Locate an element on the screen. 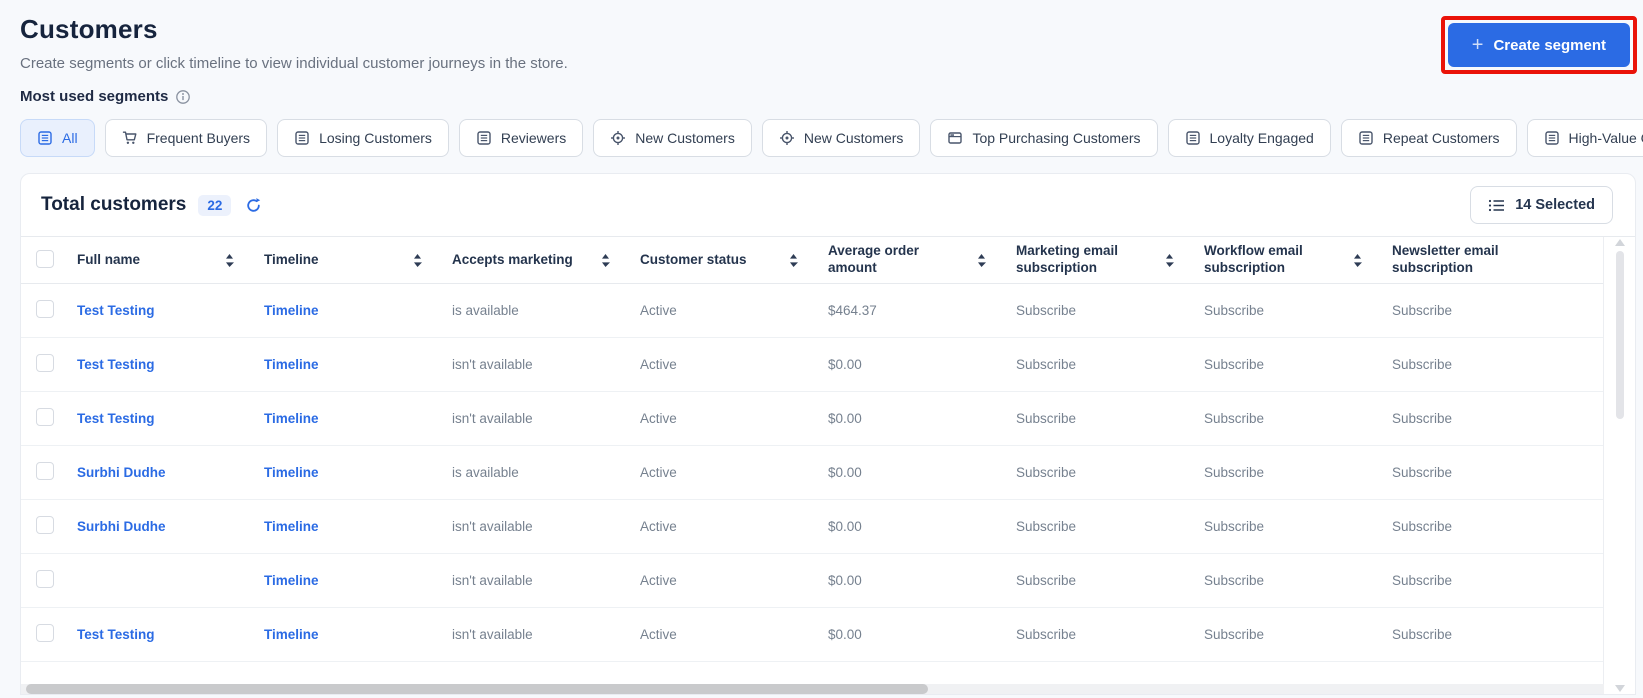  column-header-marketing-email: Marketing email subscription is located at coordinates (1110, 260).